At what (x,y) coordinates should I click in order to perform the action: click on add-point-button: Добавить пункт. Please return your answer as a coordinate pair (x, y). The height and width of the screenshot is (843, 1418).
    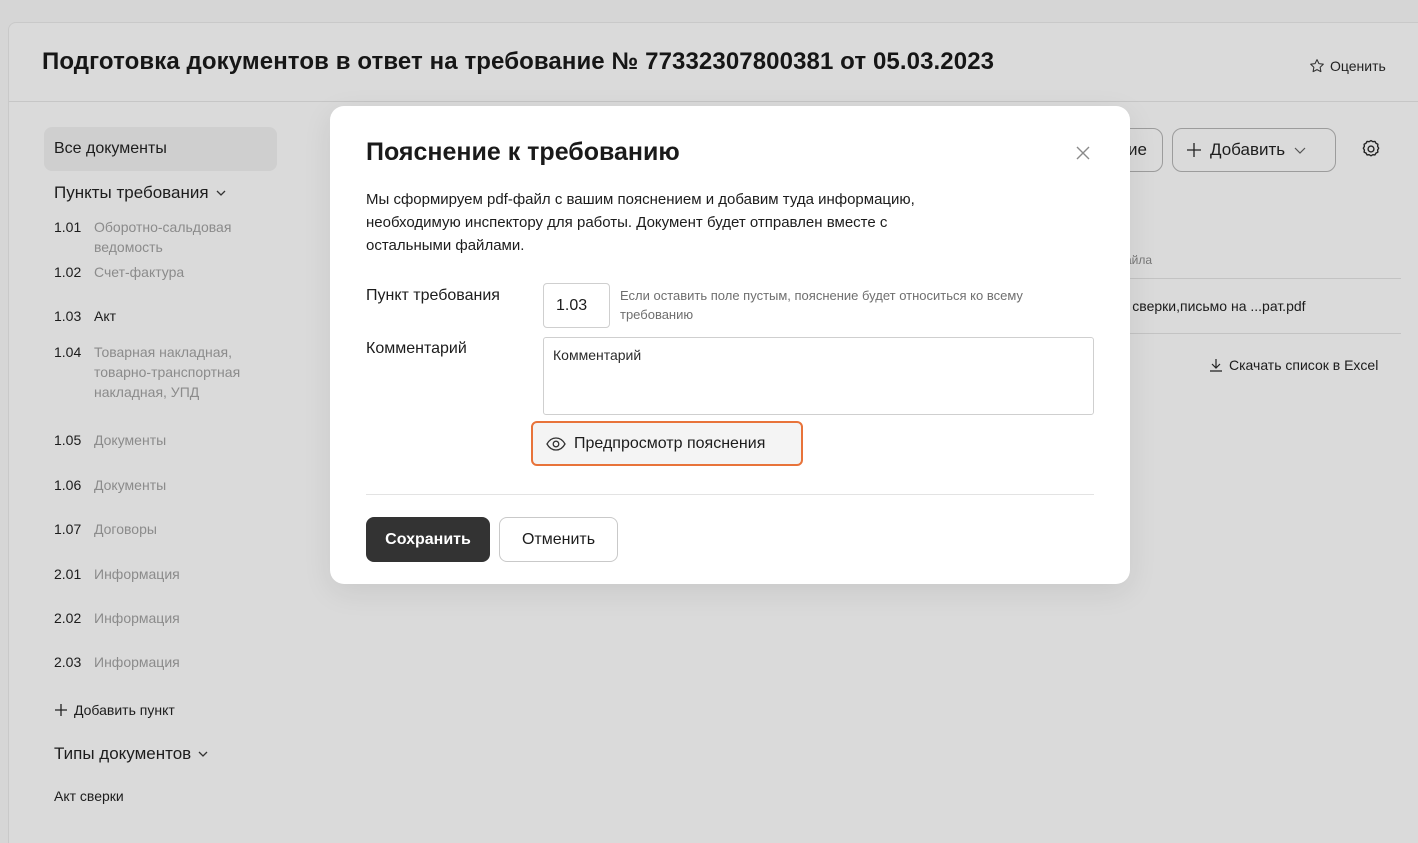
    Looking at the image, I should click on (160, 710).